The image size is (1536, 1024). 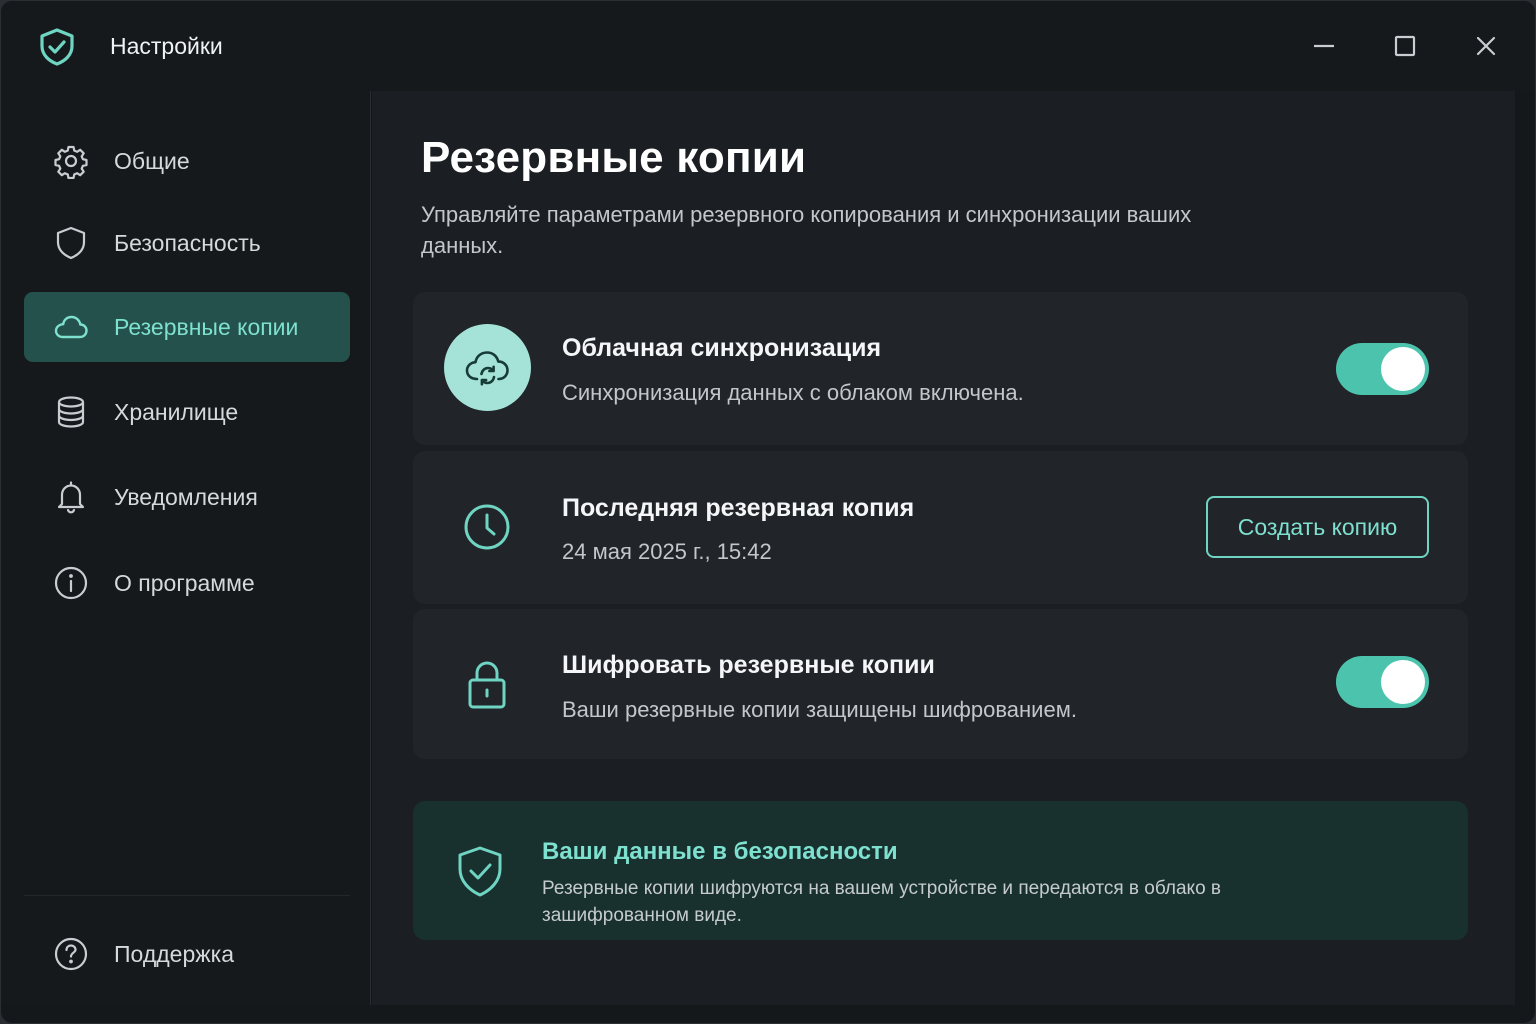 What do you see at coordinates (71, 243) in the screenshot?
I see `shield-icon` at bounding box center [71, 243].